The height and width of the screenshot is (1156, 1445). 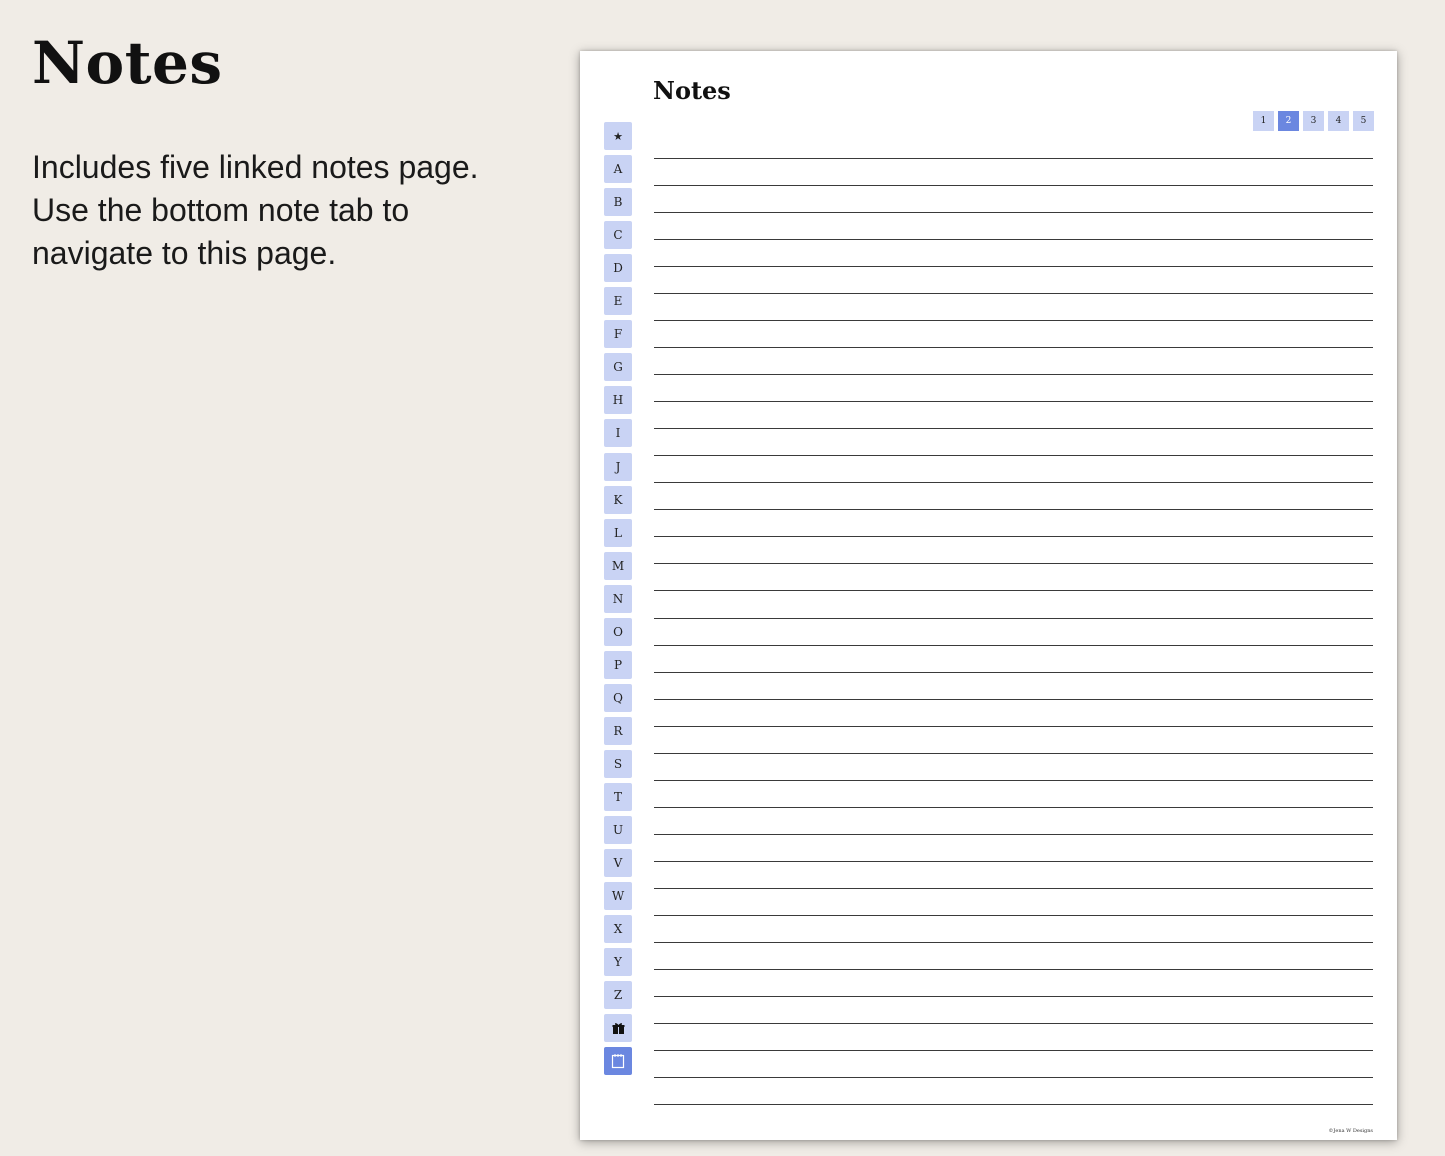 I want to click on tab-label: O, so click(x=618, y=631).